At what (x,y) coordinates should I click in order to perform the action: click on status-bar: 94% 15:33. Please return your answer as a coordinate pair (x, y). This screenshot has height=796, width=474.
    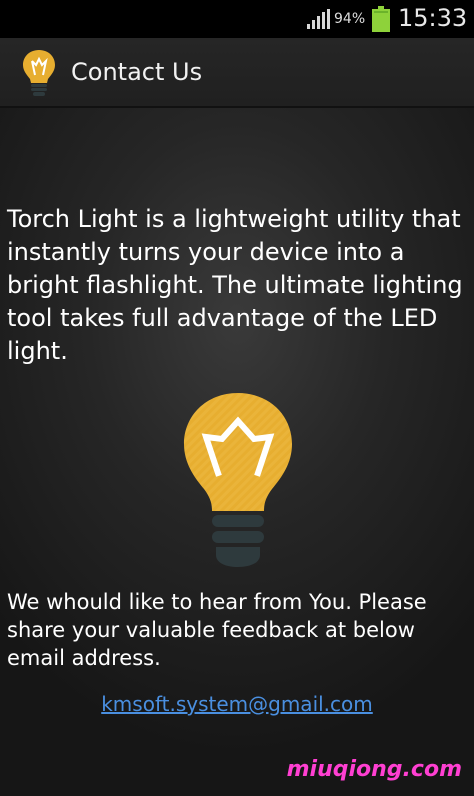
    Looking at the image, I should click on (237, 19).